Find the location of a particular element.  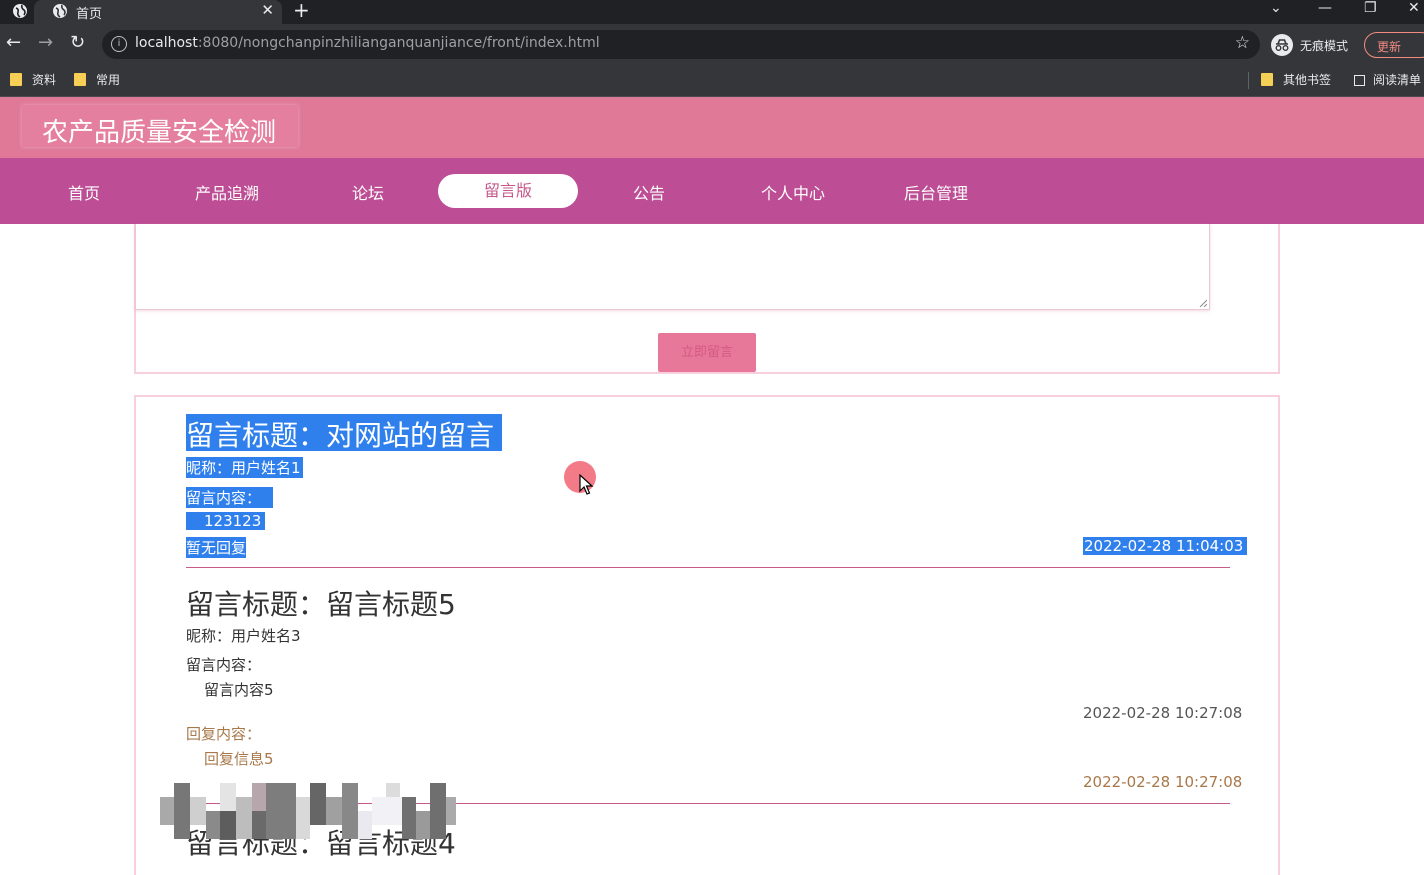

bookmark-star-icon: ☆ is located at coordinates (1242, 43).